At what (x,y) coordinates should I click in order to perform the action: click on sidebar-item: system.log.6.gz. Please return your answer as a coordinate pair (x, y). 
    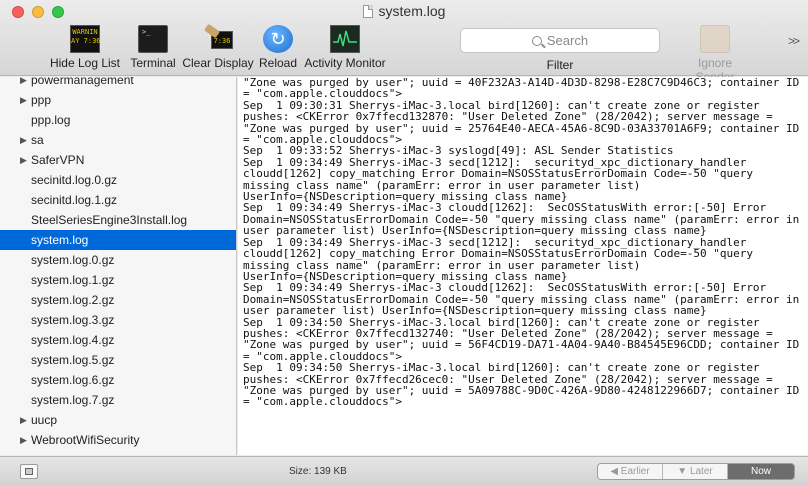
    Looking at the image, I should click on (118, 380).